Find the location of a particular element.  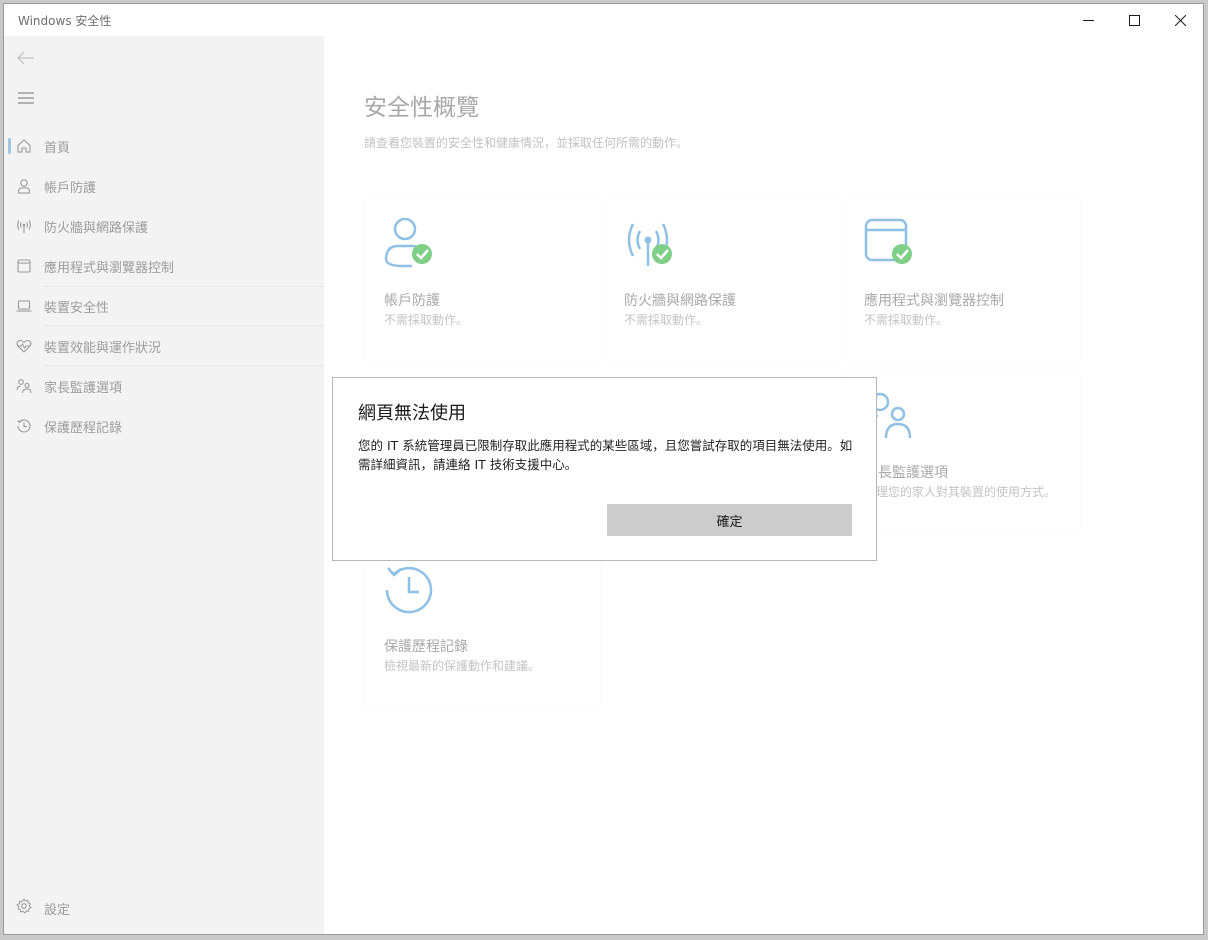

maximize-icon is located at coordinates (1134, 20).